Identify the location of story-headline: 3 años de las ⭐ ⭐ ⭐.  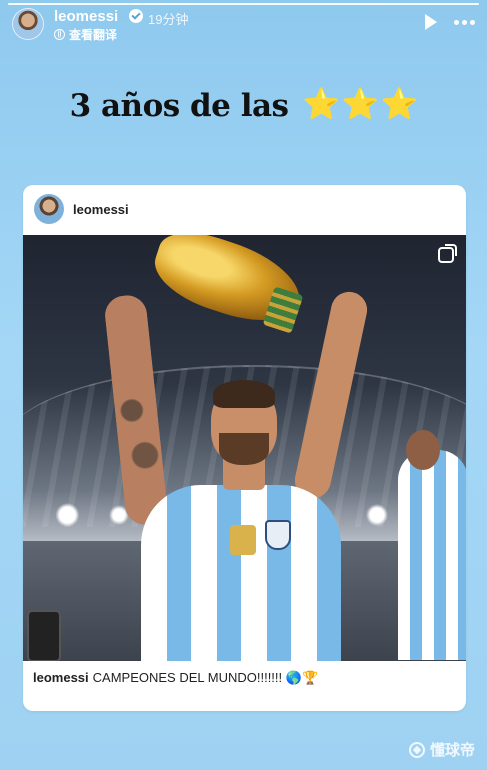
(243, 106).